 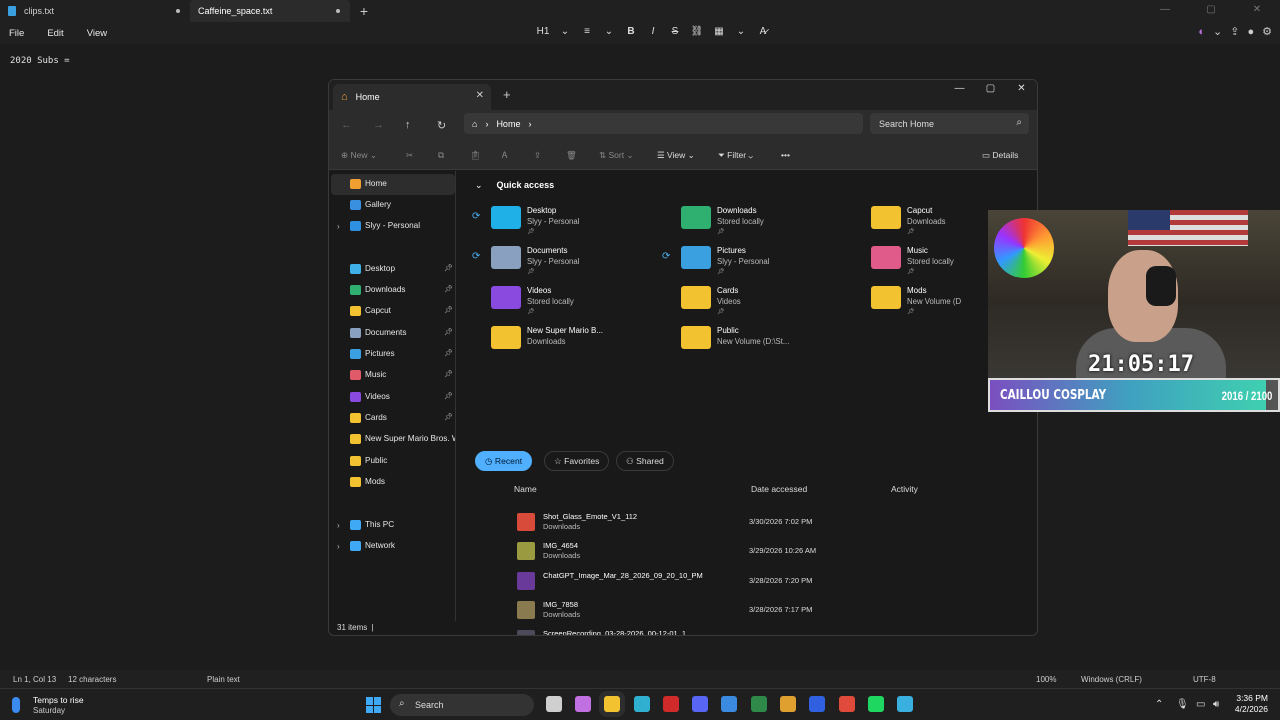 I want to click on copy-icon: ⧉, so click(x=441, y=155).